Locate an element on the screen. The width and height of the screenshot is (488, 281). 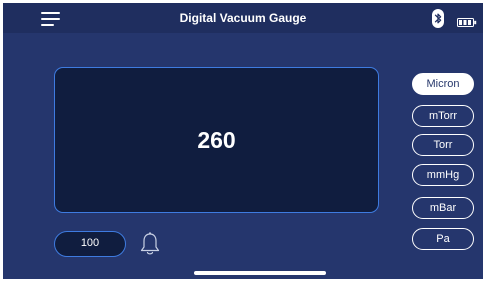
unit-button-micron: Micron is located at coordinates (443, 84).